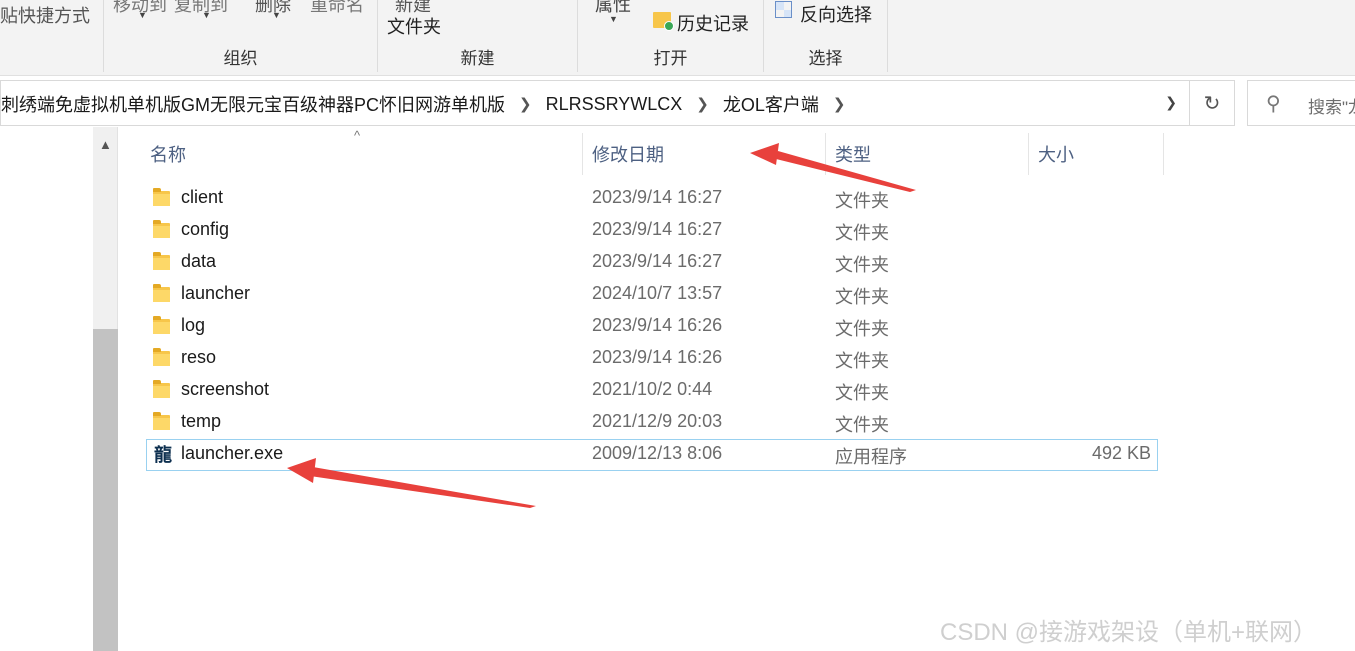 Image resolution: width=1355 pixels, height=651 pixels. I want to click on file-name: client, so click(202, 197).